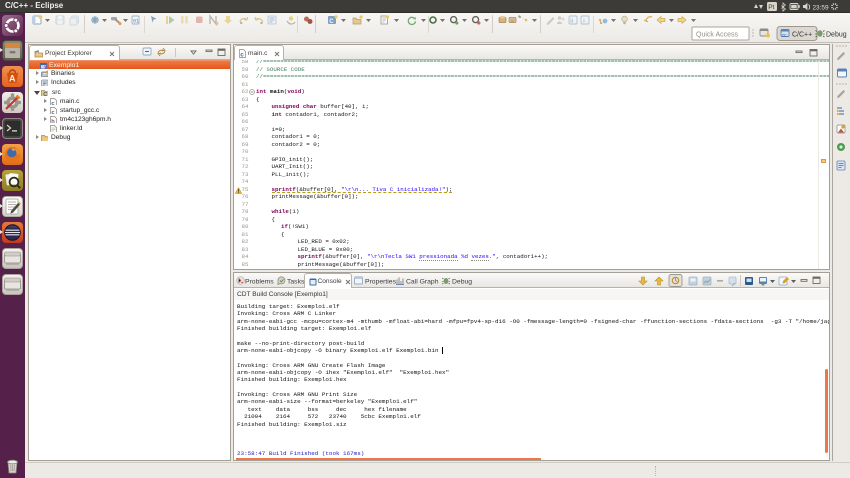 The height and width of the screenshot is (478, 850). I want to click on svg-text: Tasks, so click(296, 282).